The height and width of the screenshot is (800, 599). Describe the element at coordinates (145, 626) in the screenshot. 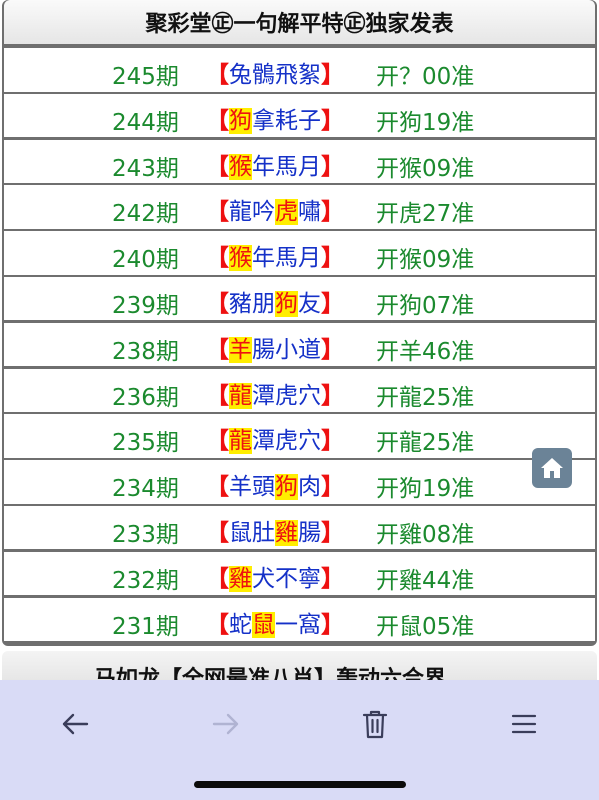

I see `row-period: 231期` at that location.